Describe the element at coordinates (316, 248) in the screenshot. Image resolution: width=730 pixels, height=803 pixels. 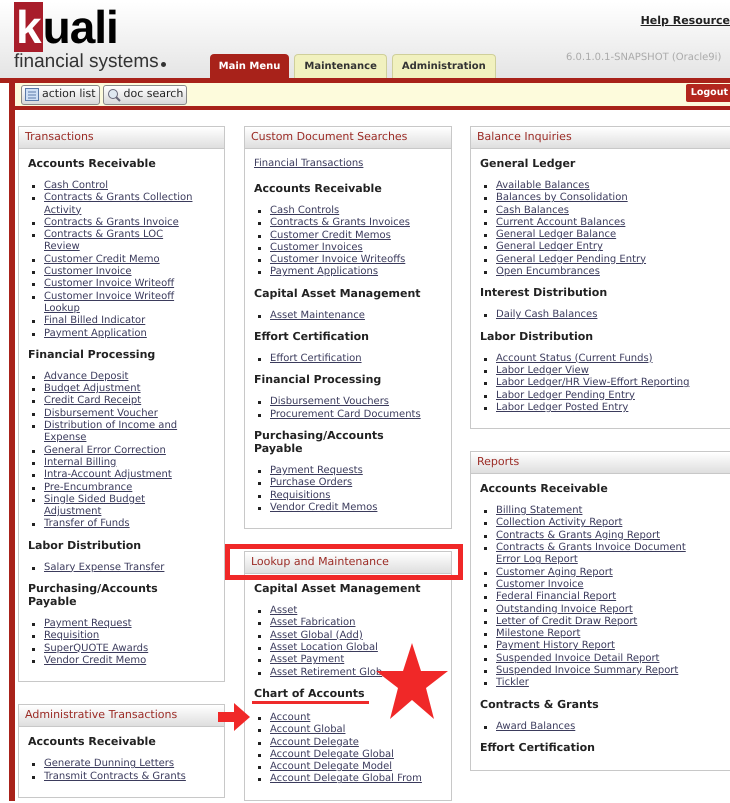
I see `menu-link: Customer Invoices` at that location.